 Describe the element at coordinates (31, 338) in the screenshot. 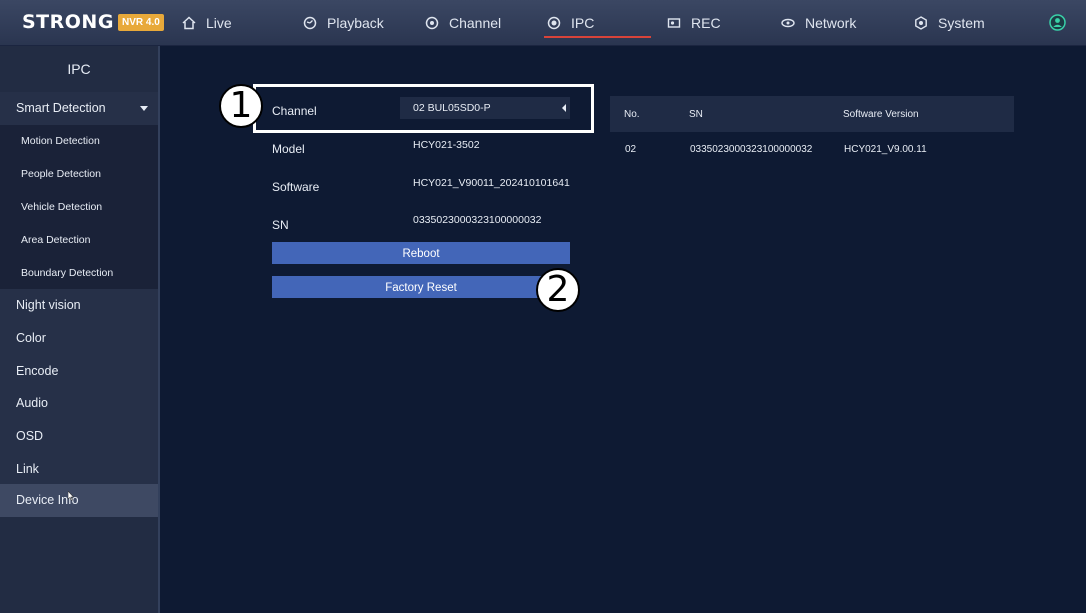

I see `sidebar-item-label: Color` at that location.